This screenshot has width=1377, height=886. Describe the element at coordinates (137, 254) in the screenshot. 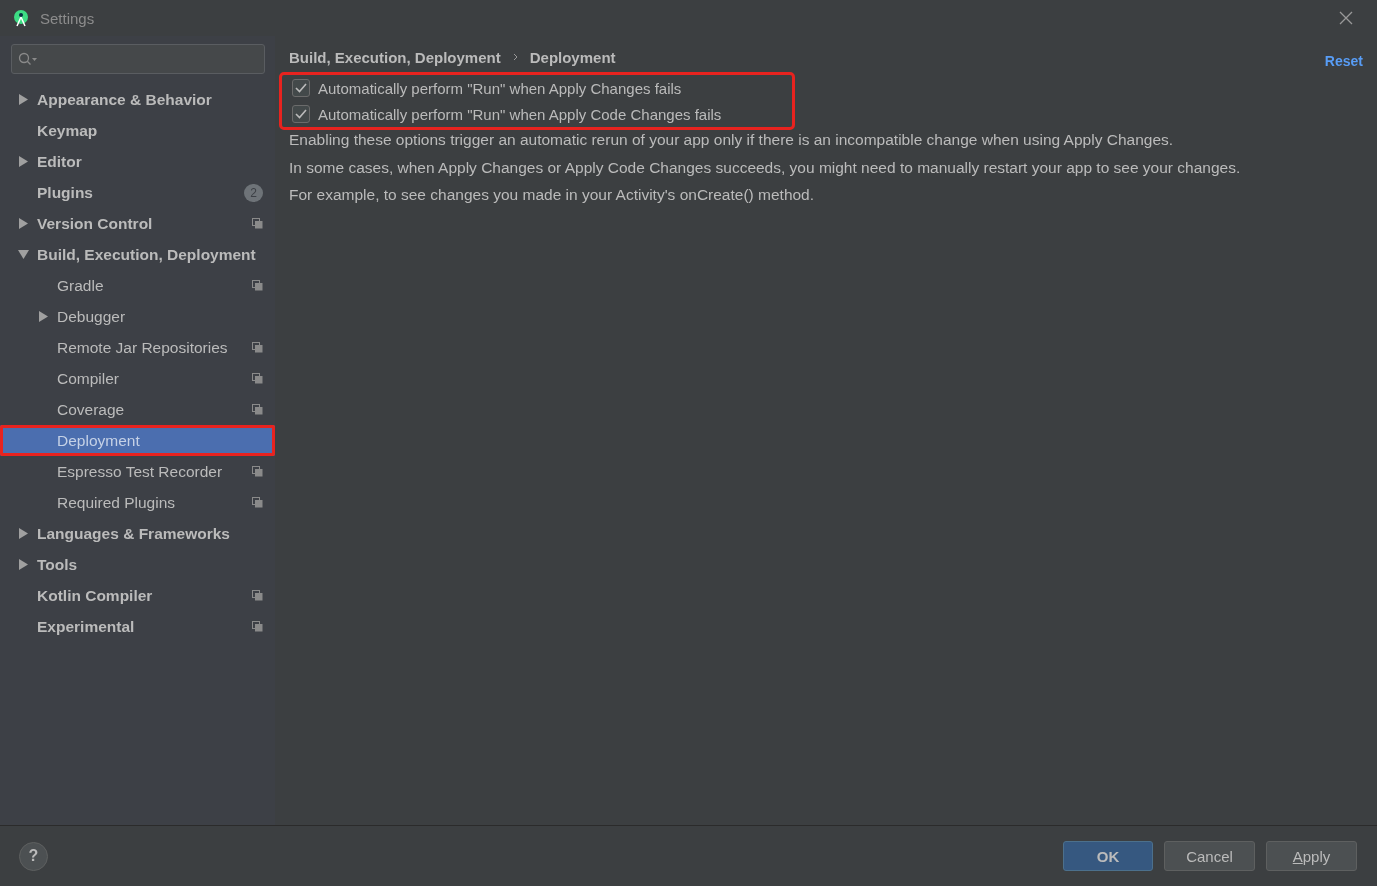

I see `tree-item: Build, Execution, Deployment` at that location.